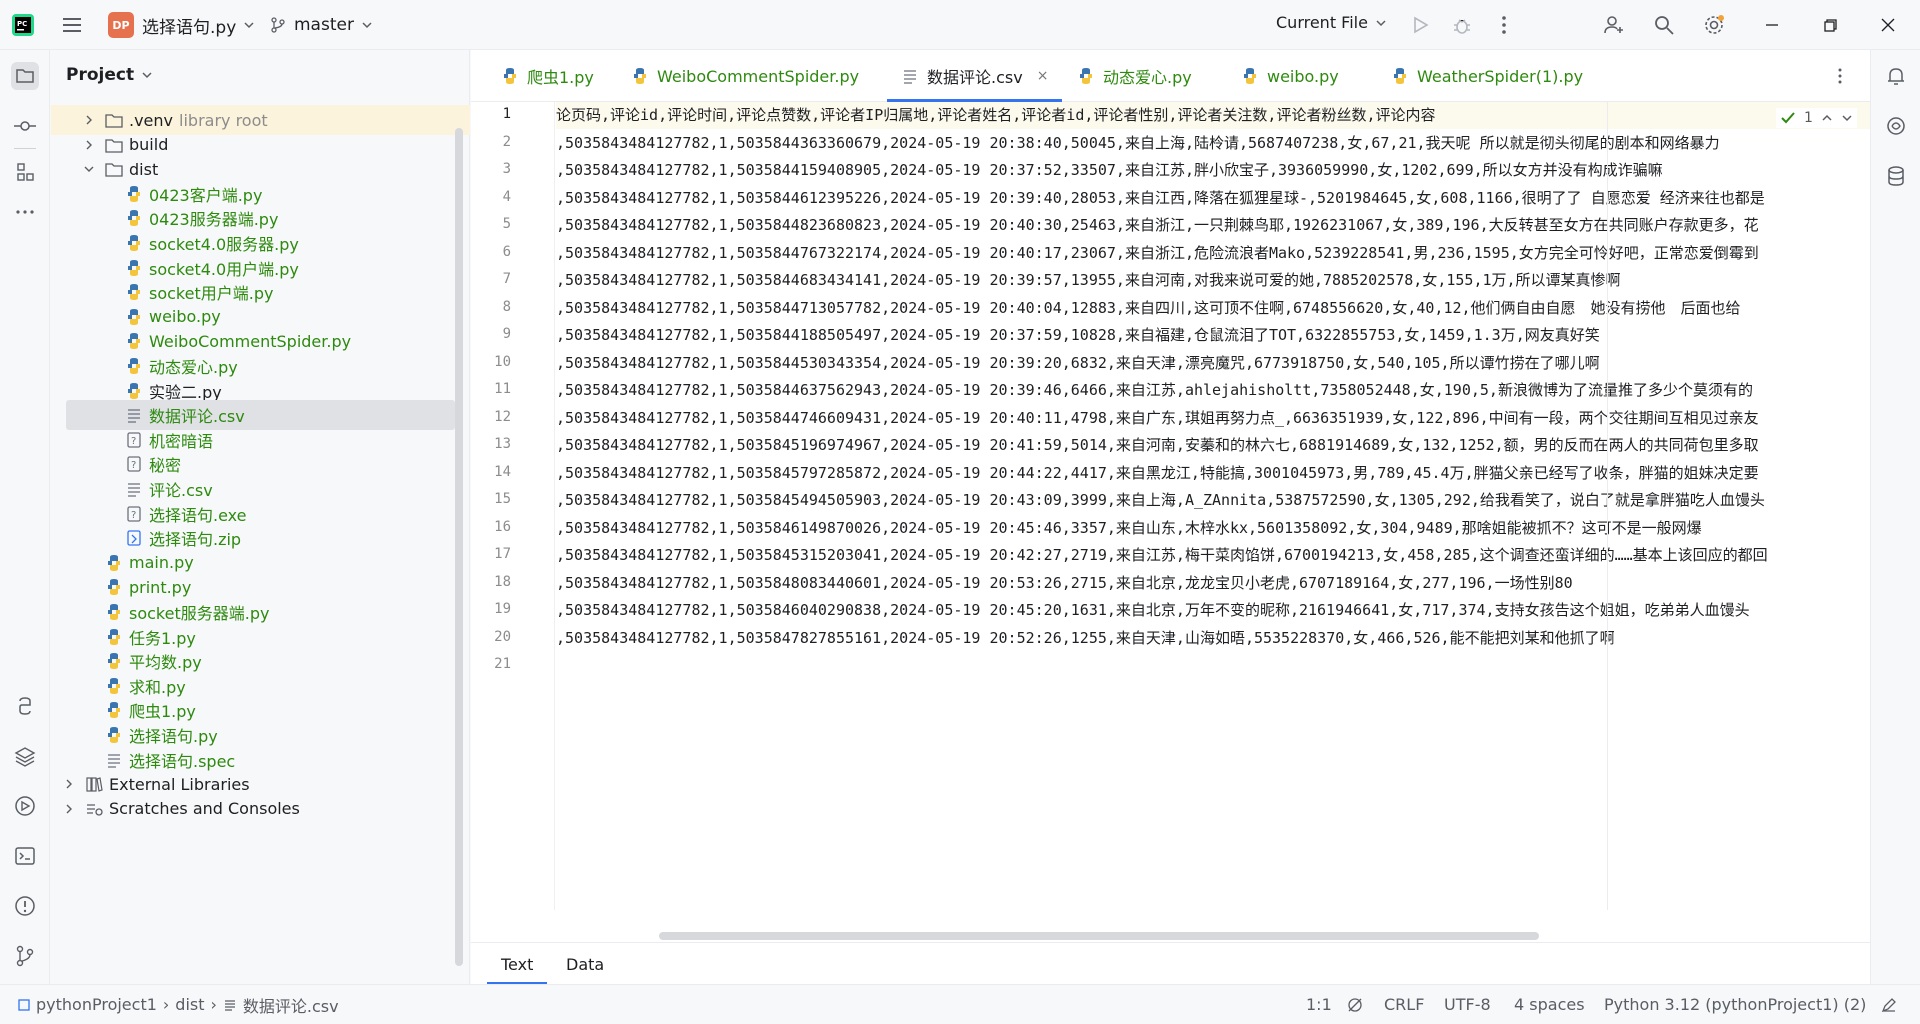 This screenshot has height=1024, width=1920. What do you see at coordinates (1504, 25) in the screenshot?
I see `more-actions-icon` at bounding box center [1504, 25].